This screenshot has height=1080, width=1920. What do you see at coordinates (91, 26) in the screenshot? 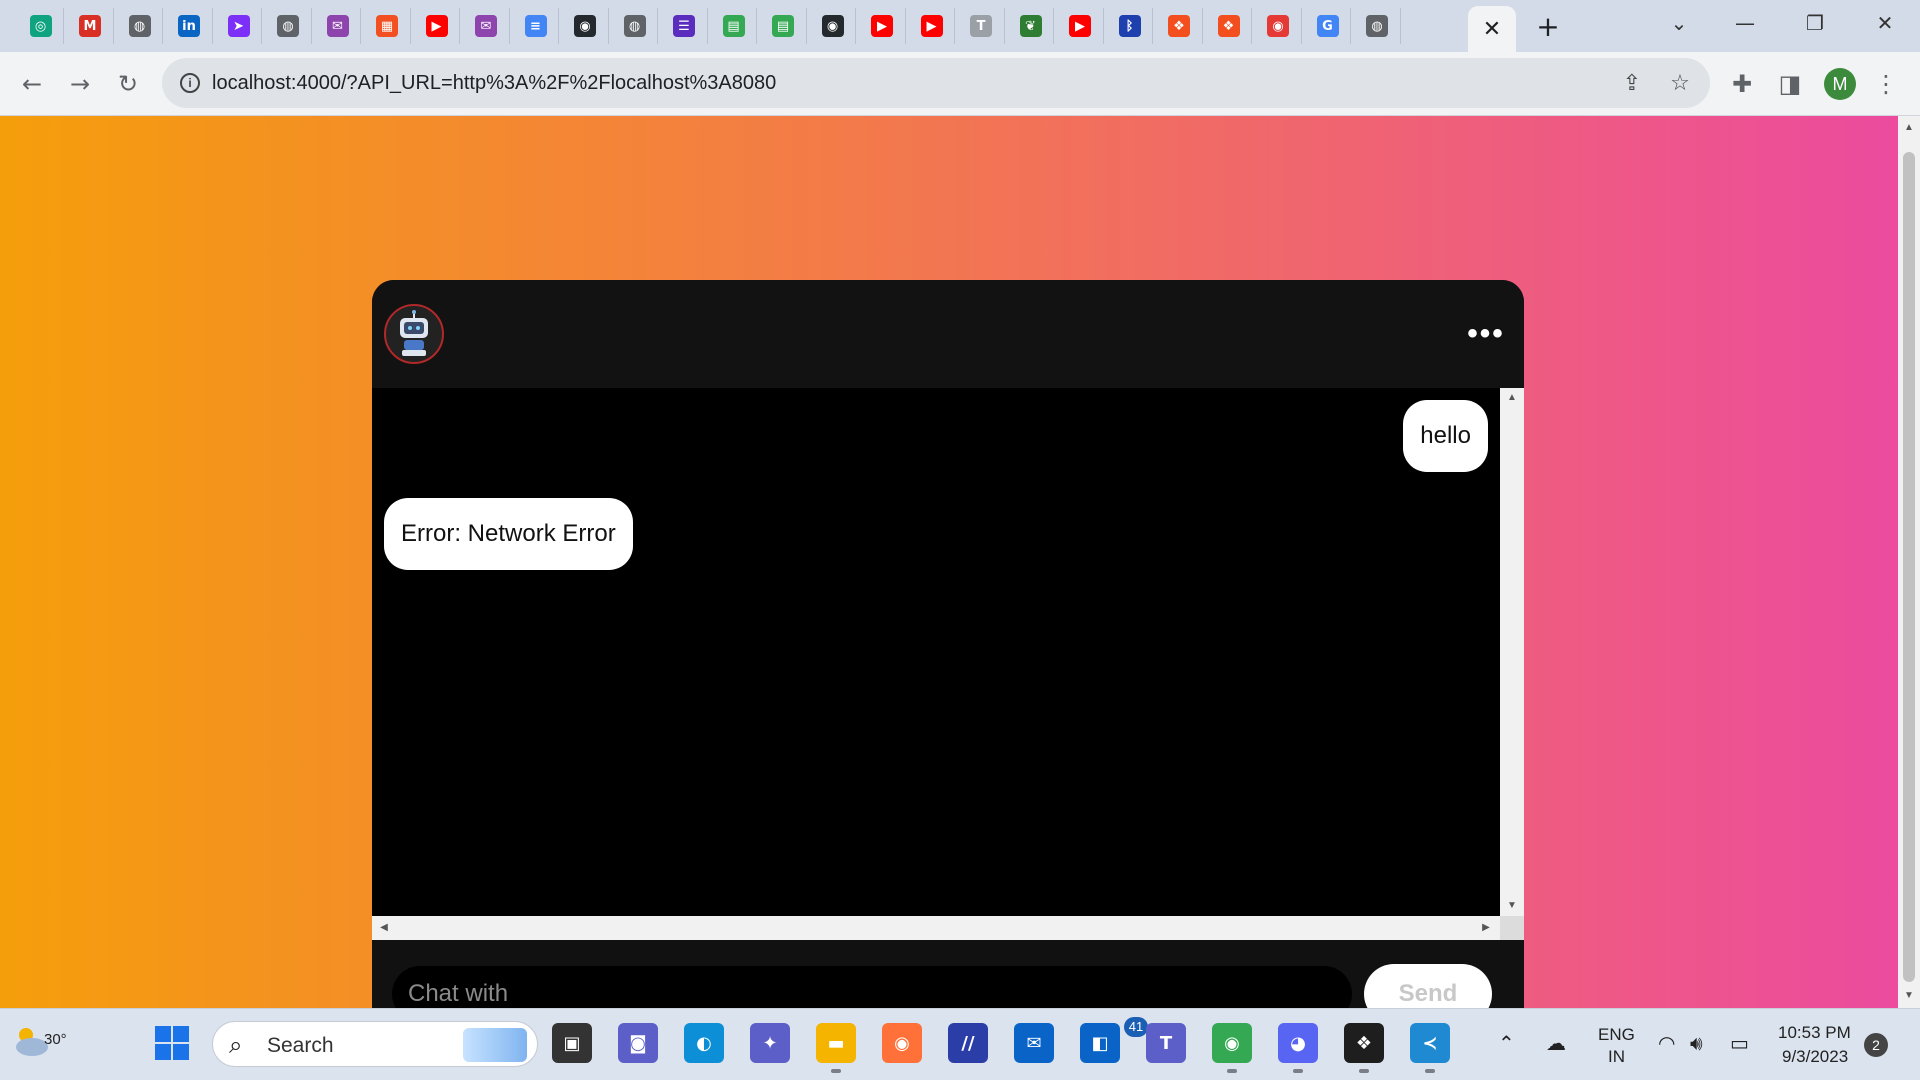
I see `browser-tab: M` at bounding box center [91, 26].